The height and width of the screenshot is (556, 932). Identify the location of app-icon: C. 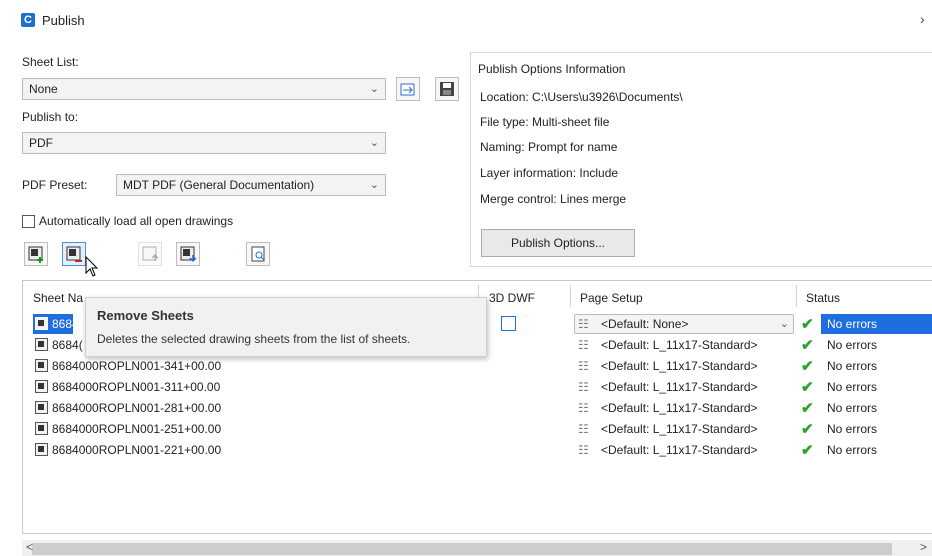
(28, 20).